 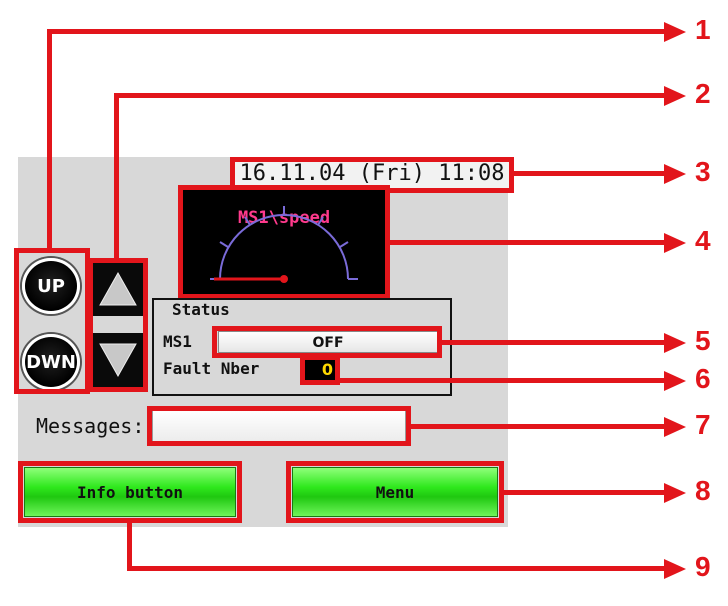 I want to click on callout-line-2-vertical, so click(x=116, y=176).